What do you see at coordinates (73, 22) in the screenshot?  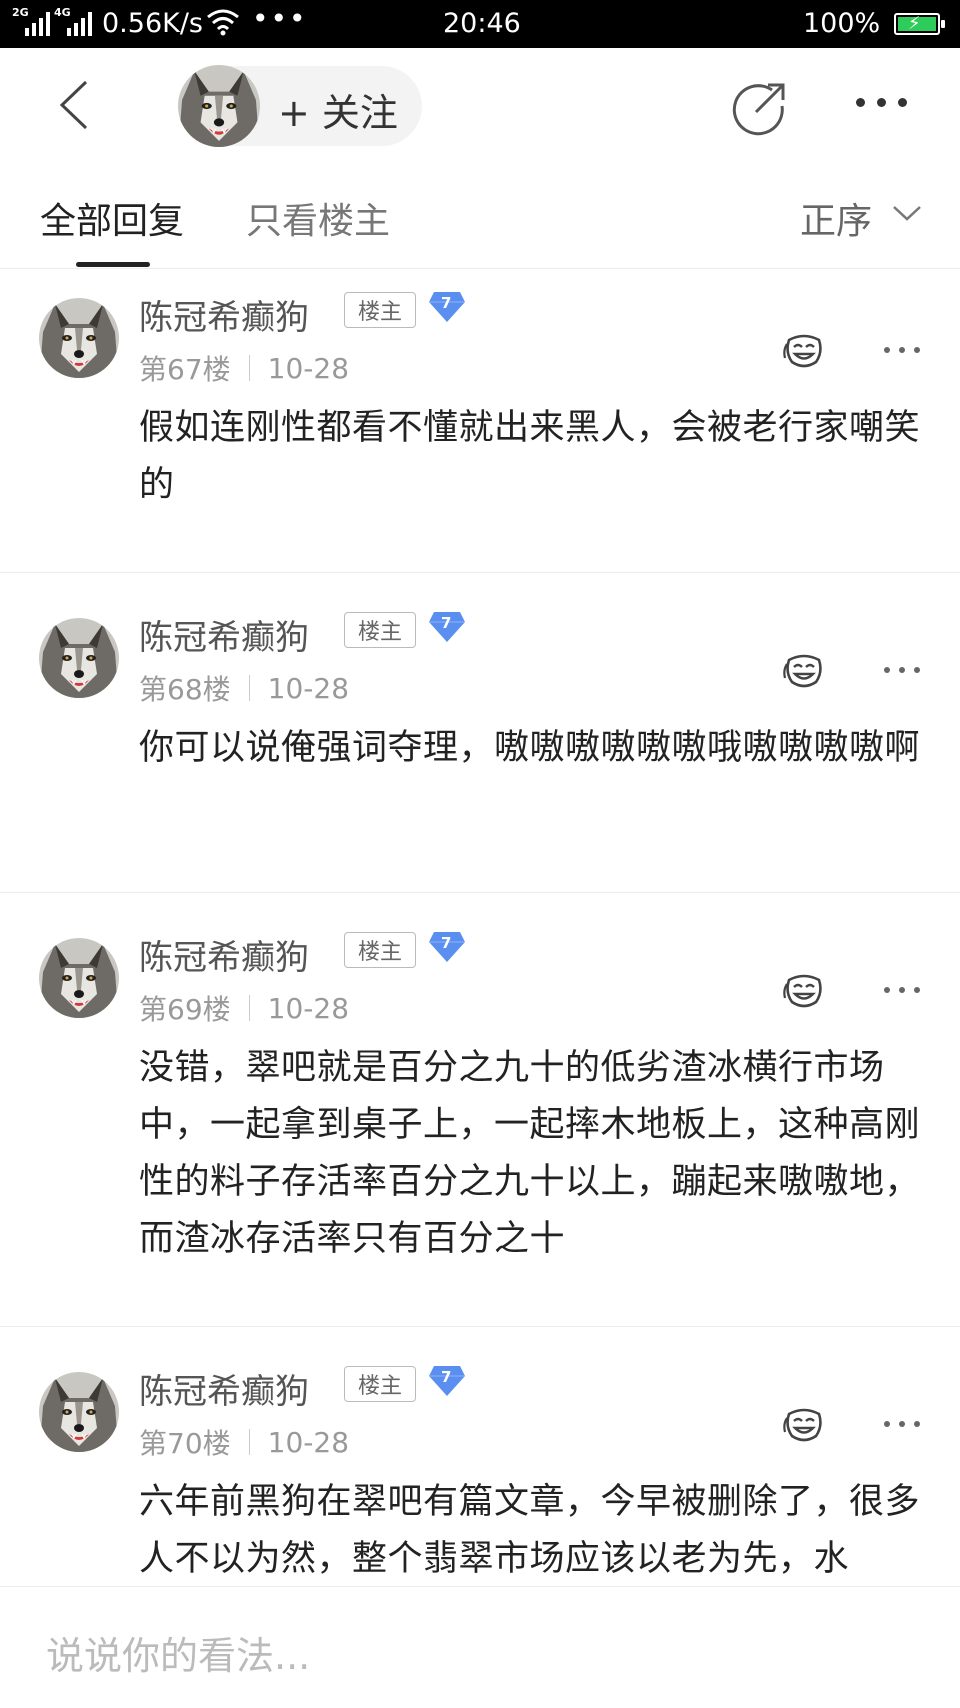 I see `signal-4g-icon: 4G` at bounding box center [73, 22].